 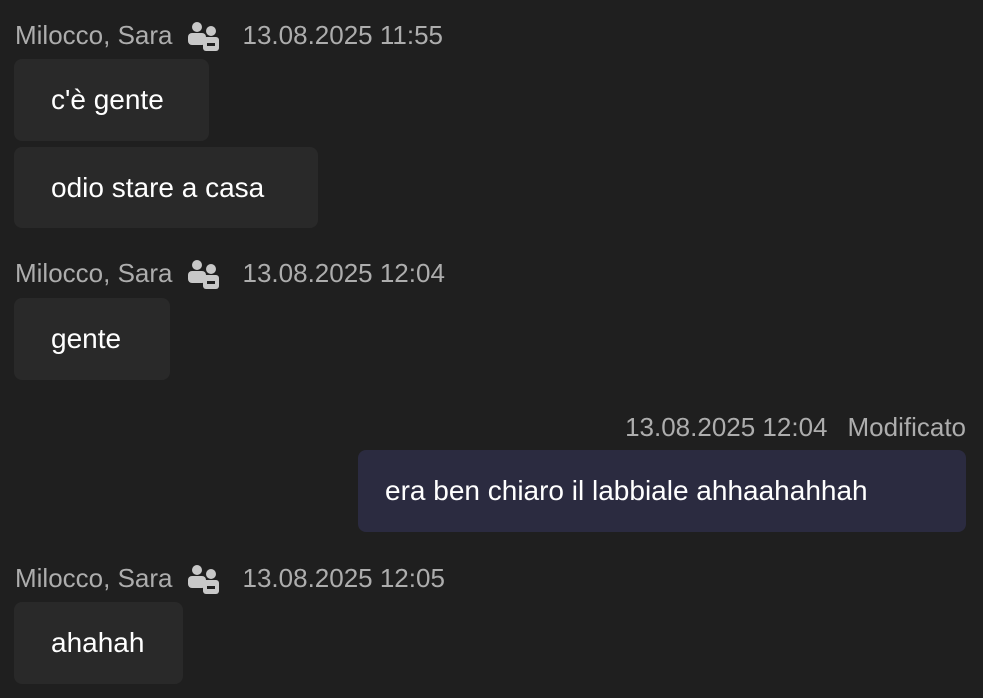 I want to click on message-header: Milocco, Sara 13.08.2025 12:05, so click(x=230, y=578).